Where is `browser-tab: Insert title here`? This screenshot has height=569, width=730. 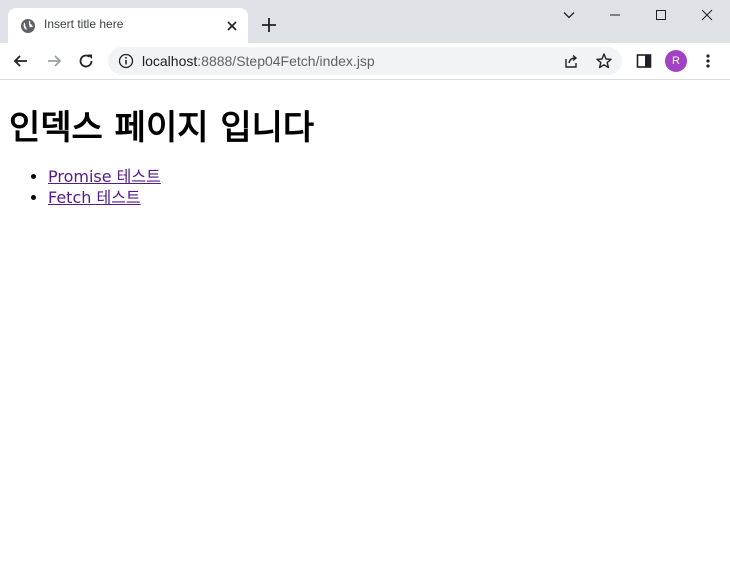 browser-tab: Insert title here is located at coordinates (128, 25).